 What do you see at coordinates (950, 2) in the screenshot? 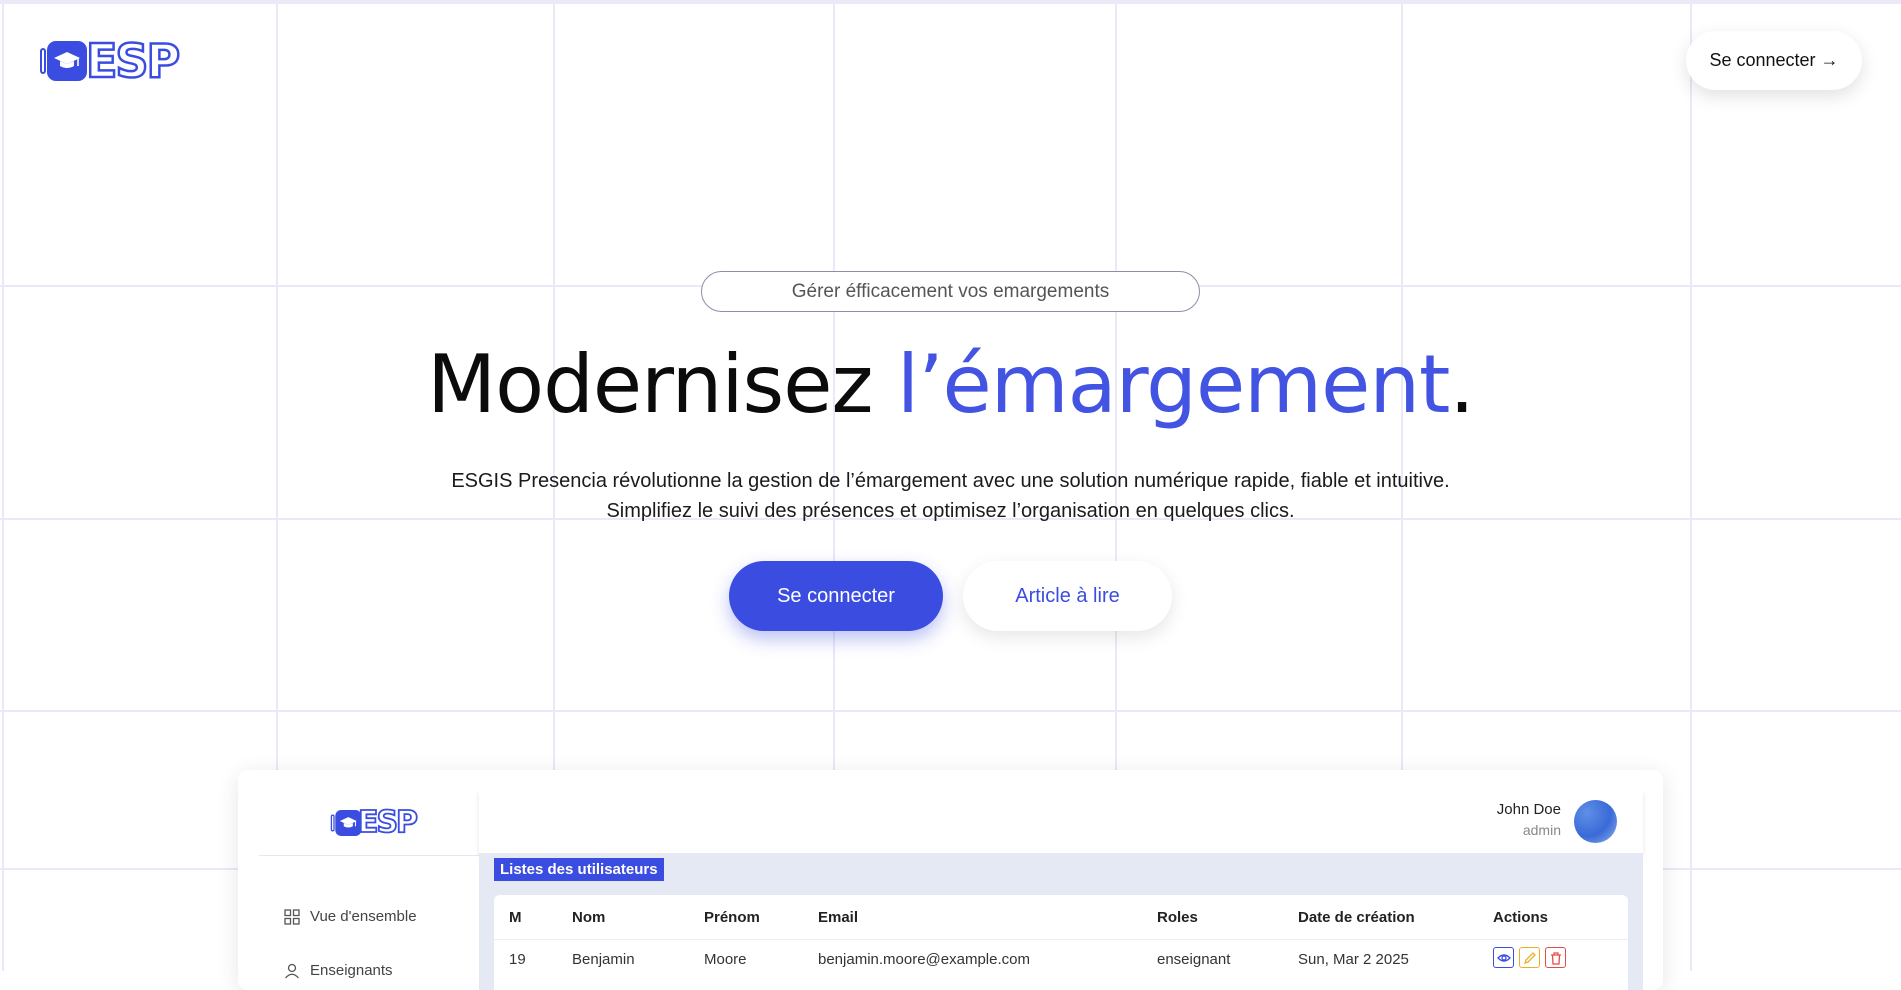
I see `top-border` at bounding box center [950, 2].